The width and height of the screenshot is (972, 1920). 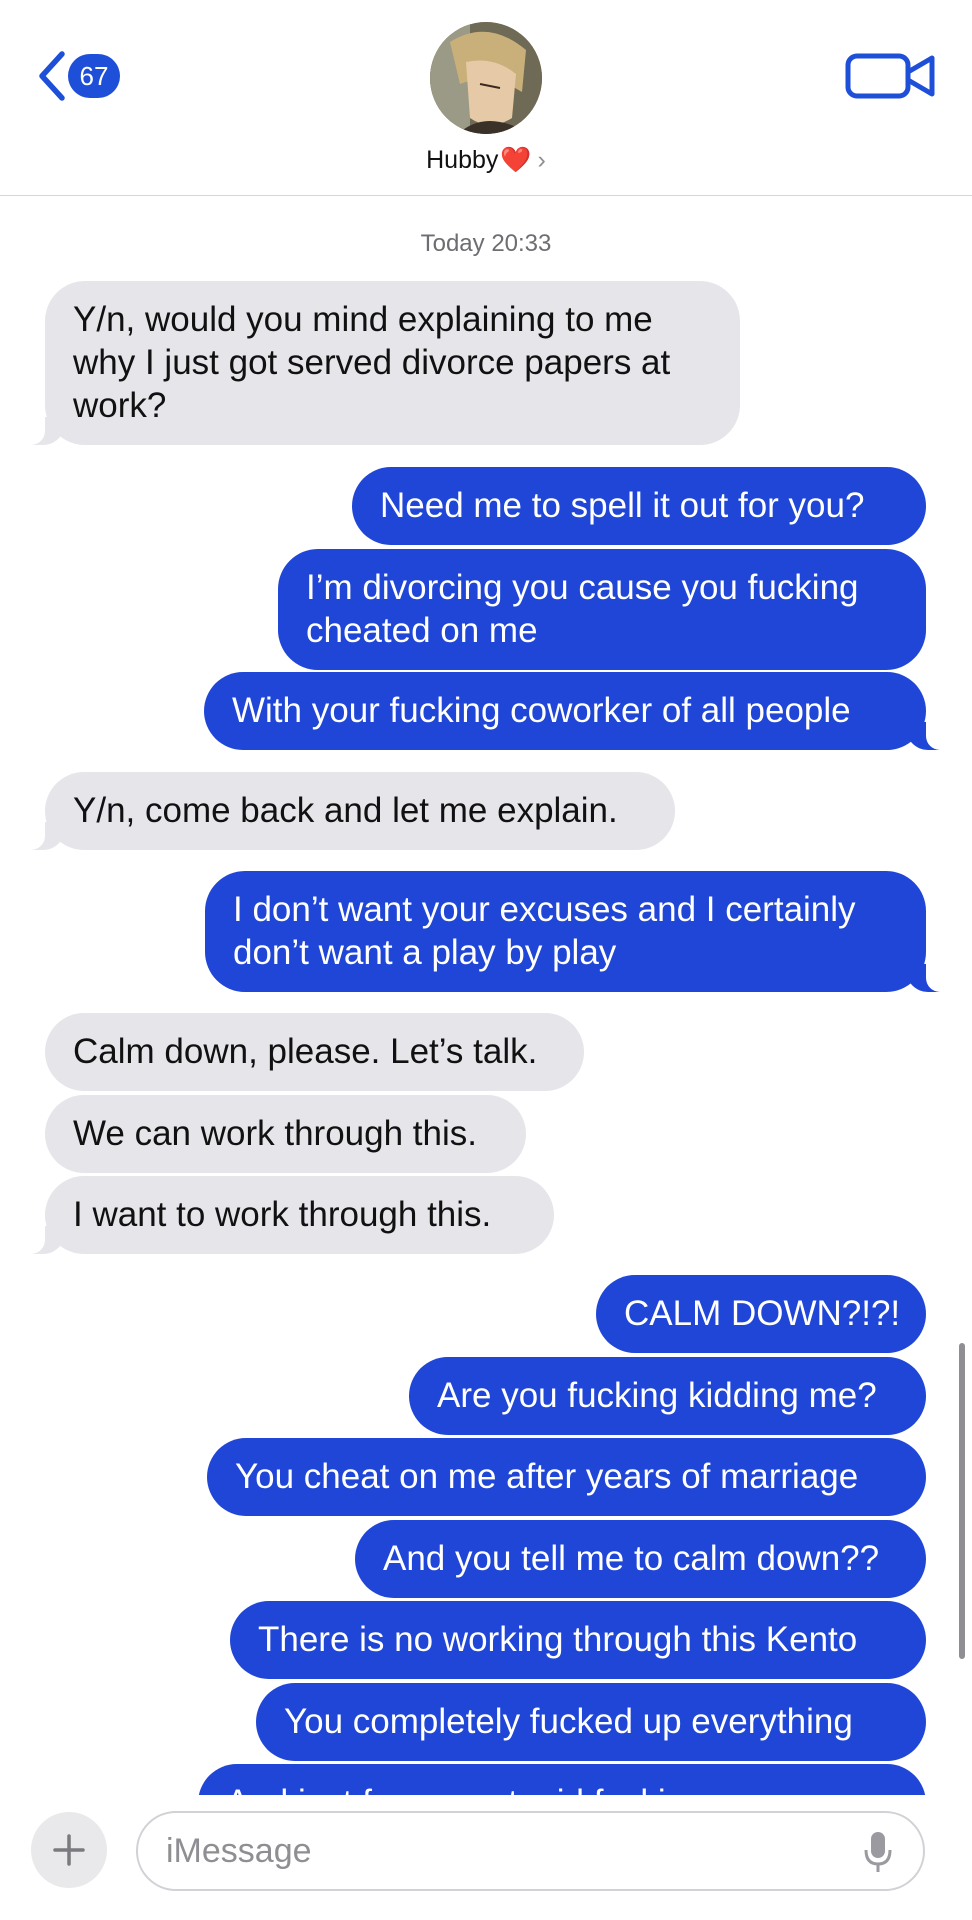 What do you see at coordinates (363, 319) in the screenshot?
I see `message-line: Y/n, would you mind explaining to me` at bounding box center [363, 319].